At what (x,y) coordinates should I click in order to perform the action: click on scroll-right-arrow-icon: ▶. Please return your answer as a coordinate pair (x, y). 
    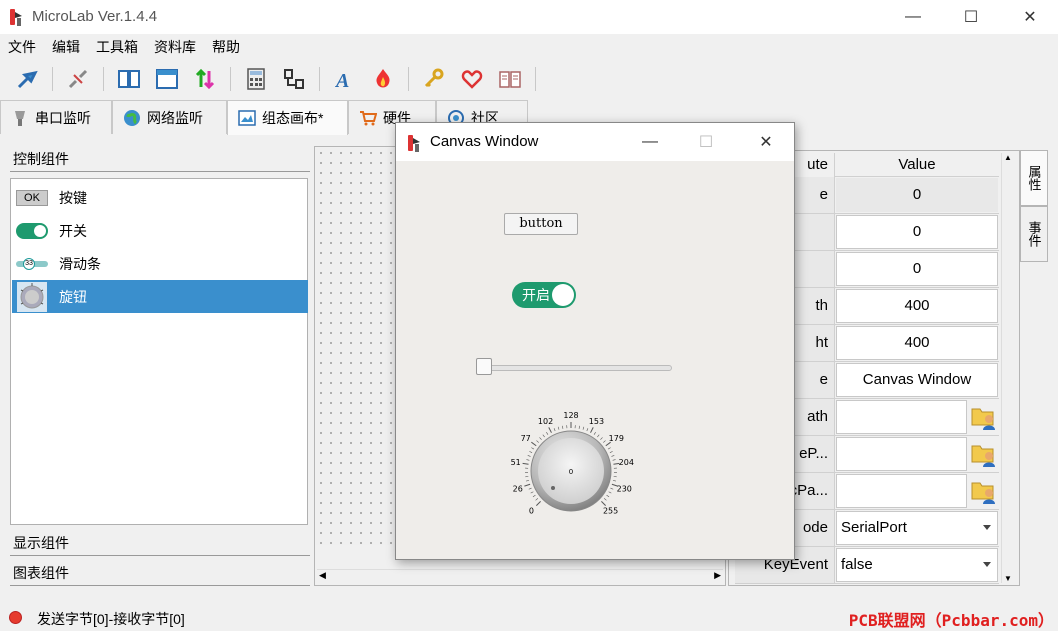
    Looking at the image, I should click on (717, 575).